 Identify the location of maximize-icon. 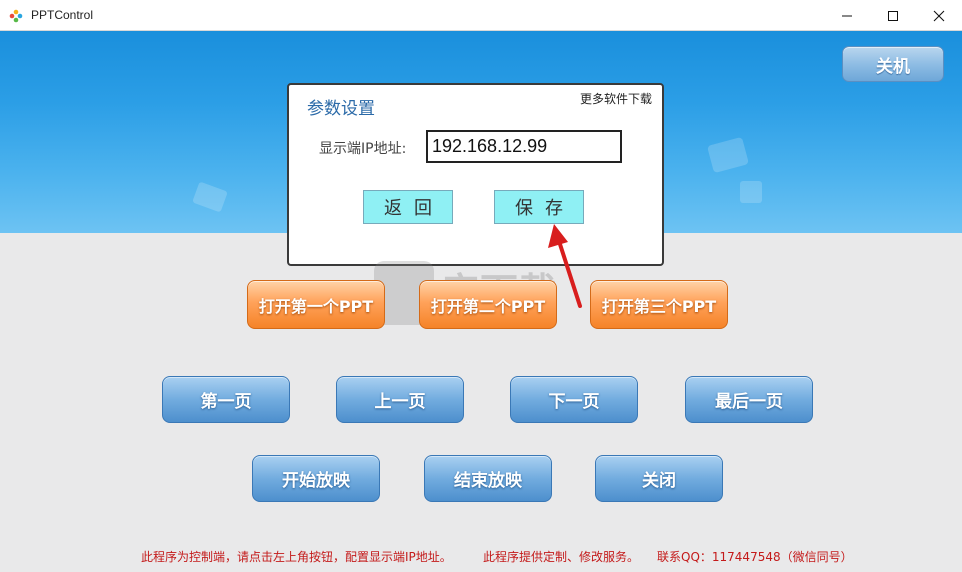
(893, 15).